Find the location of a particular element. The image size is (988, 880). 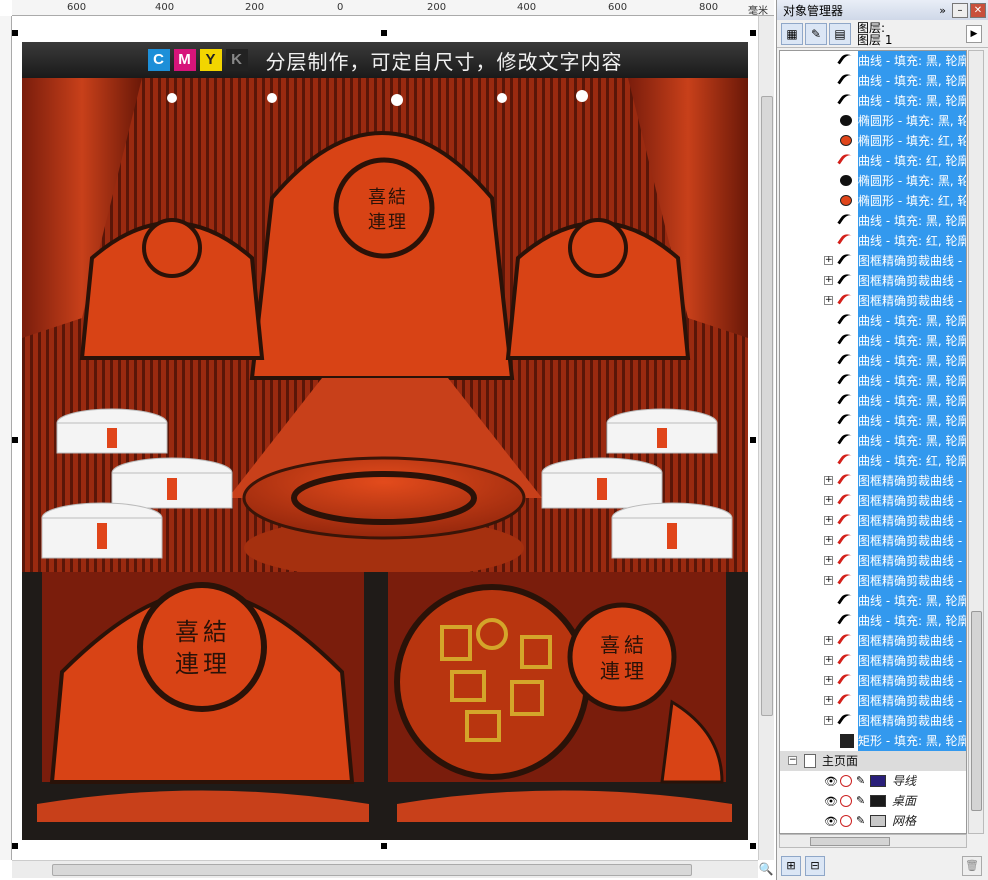

canvas-vertical-scrollbar is located at coordinates (766, 438).